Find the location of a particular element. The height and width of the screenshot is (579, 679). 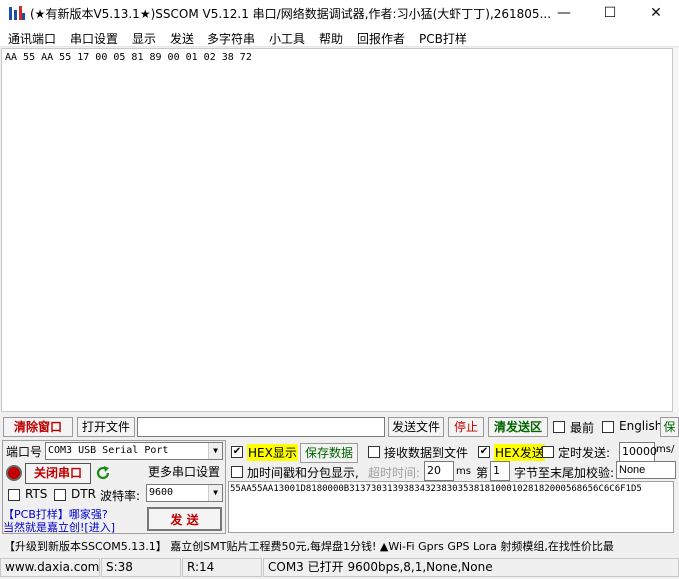

status-website: www.daxia.com is located at coordinates (50, 567).